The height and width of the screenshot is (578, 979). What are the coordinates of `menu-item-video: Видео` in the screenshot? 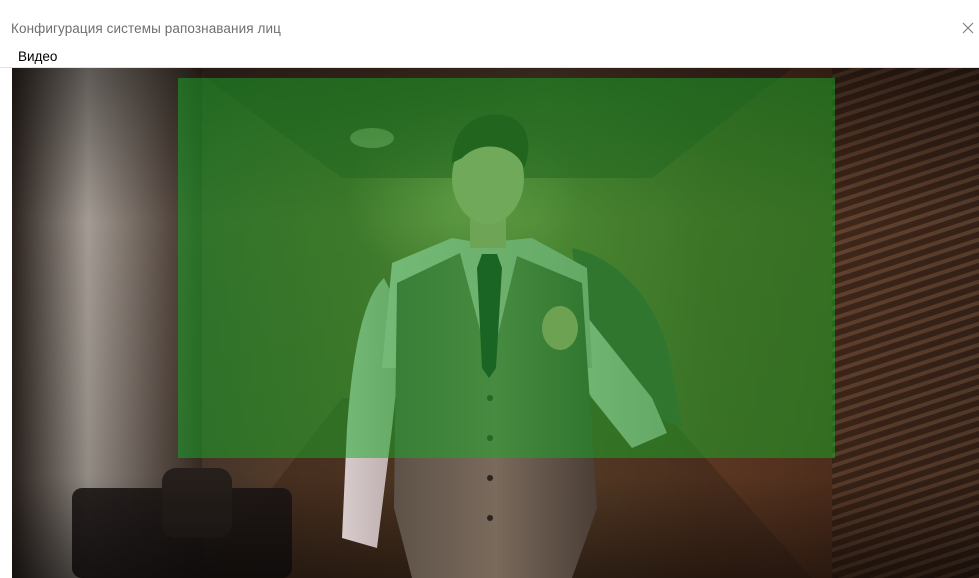 It's located at (37, 57).